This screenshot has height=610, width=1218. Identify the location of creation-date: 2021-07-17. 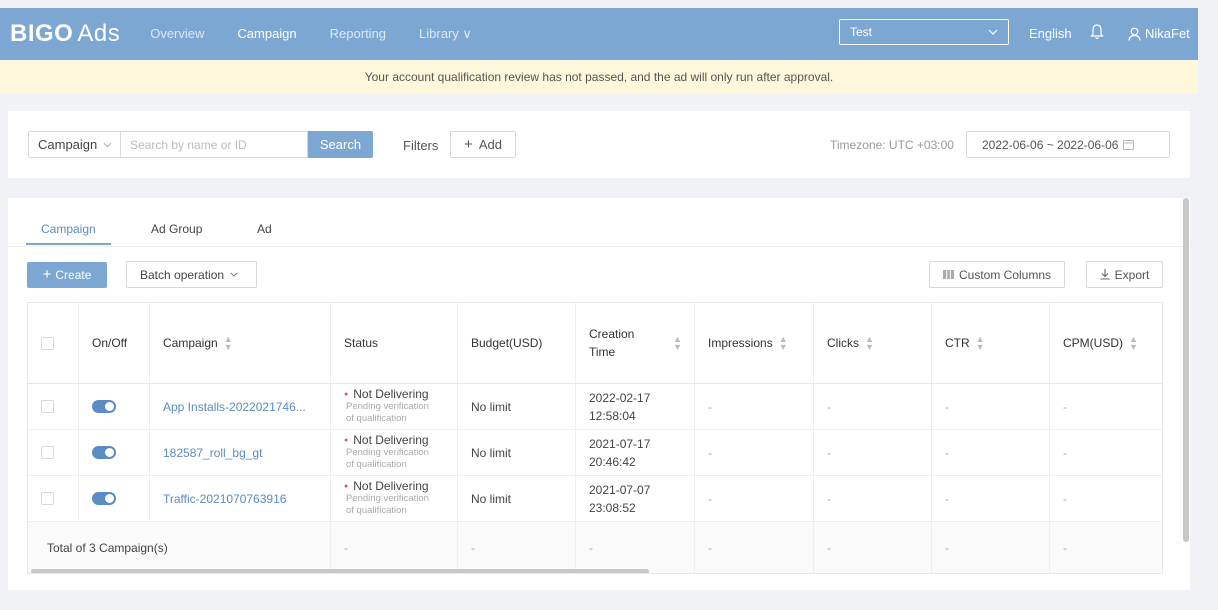
(620, 443).